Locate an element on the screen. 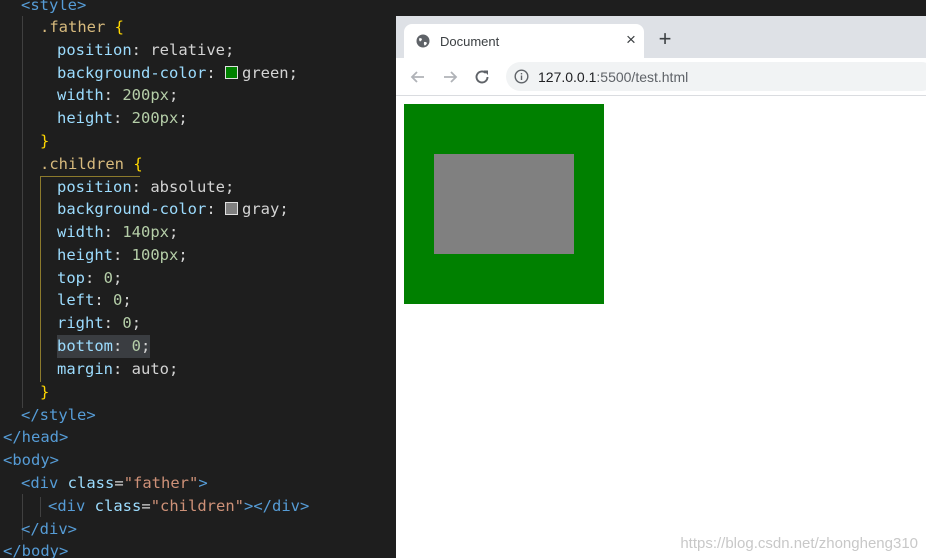 Image resolution: width=926 pixels, height=558 pixels. address-bar: 127.0.0.1:5500/test.html is located at coordinates (716, 76).